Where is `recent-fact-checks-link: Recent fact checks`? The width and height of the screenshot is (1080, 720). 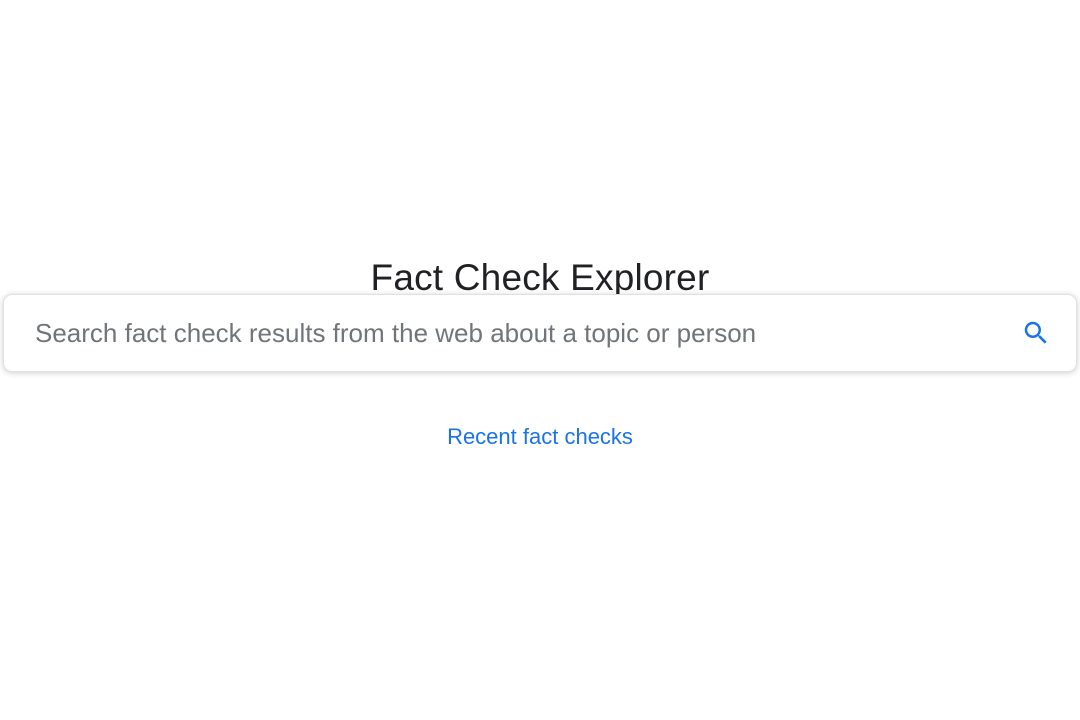 recent-fact-checks-link: Recent fact checks is located at coordinates (540, 436).